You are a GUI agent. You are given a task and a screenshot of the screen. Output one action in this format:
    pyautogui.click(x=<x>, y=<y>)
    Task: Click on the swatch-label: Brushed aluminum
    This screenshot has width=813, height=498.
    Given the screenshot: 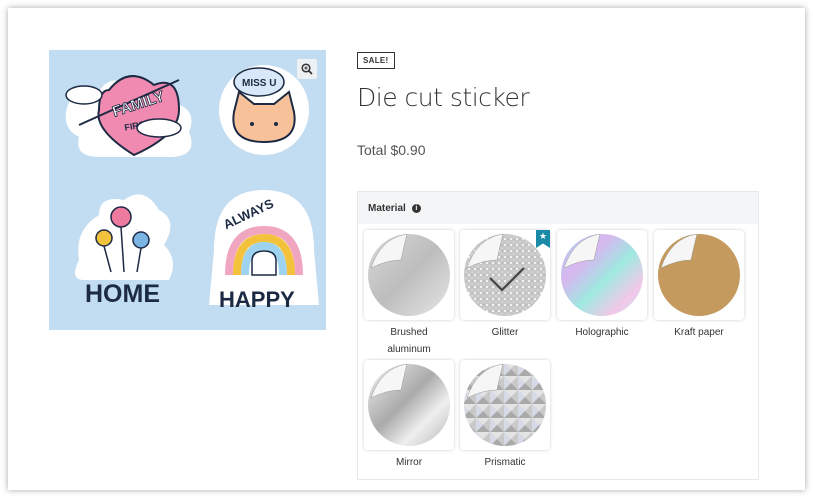 What is the action you would take?
    pyautogui.click(x=409, y=341)
    